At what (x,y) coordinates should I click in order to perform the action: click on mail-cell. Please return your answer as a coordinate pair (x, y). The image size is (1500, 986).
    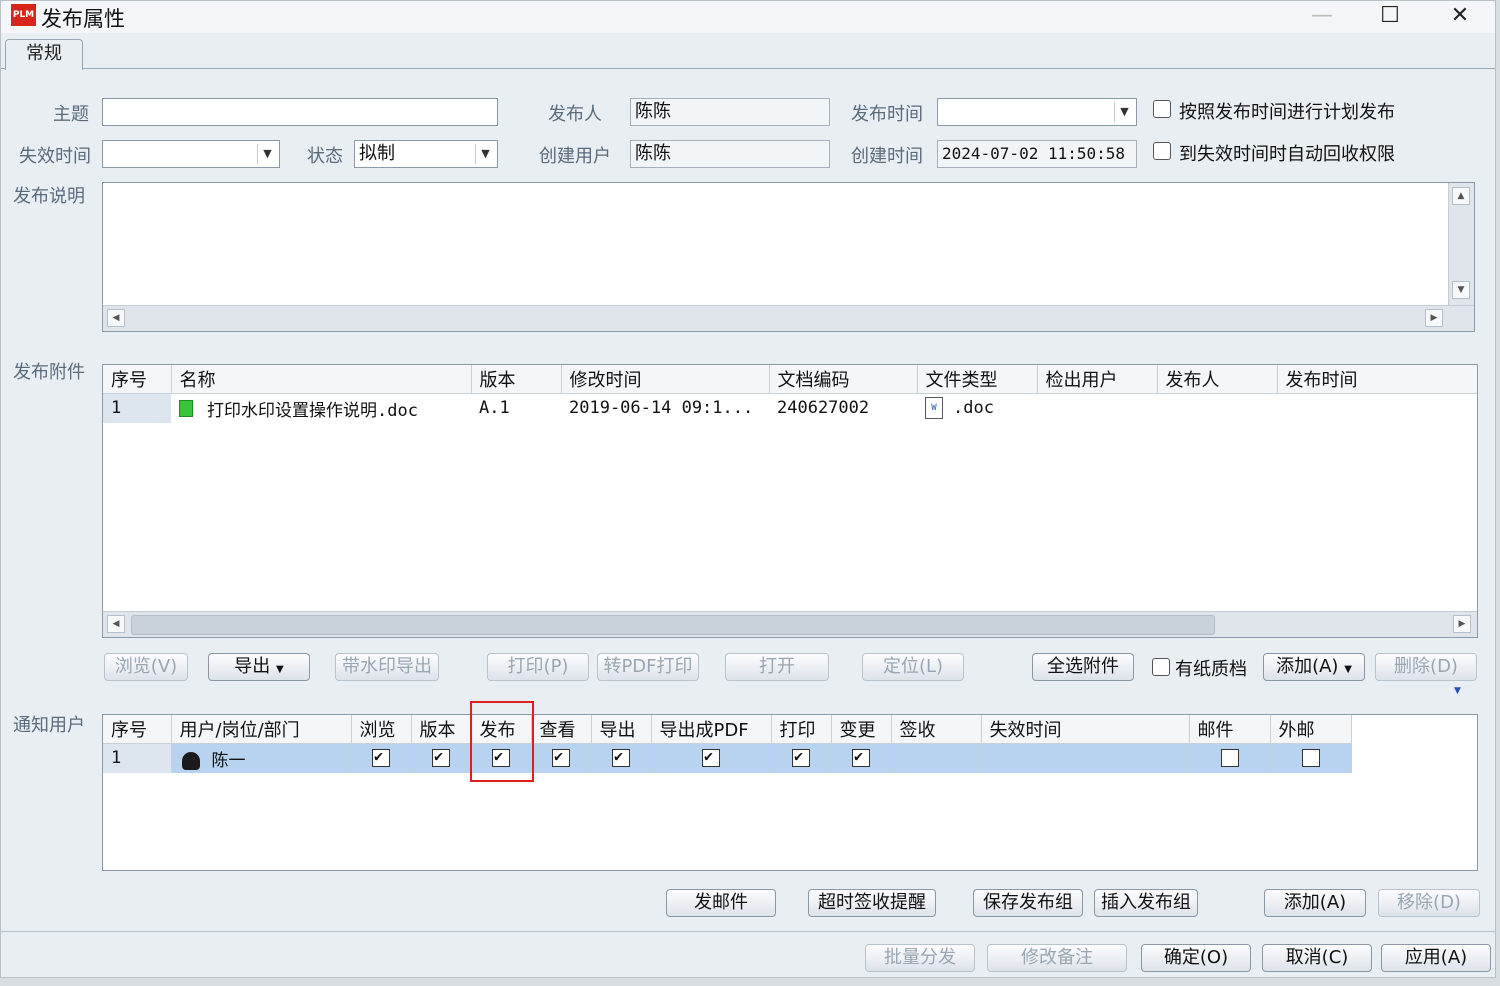
    Looking at the image, I should click on (1230, 758).